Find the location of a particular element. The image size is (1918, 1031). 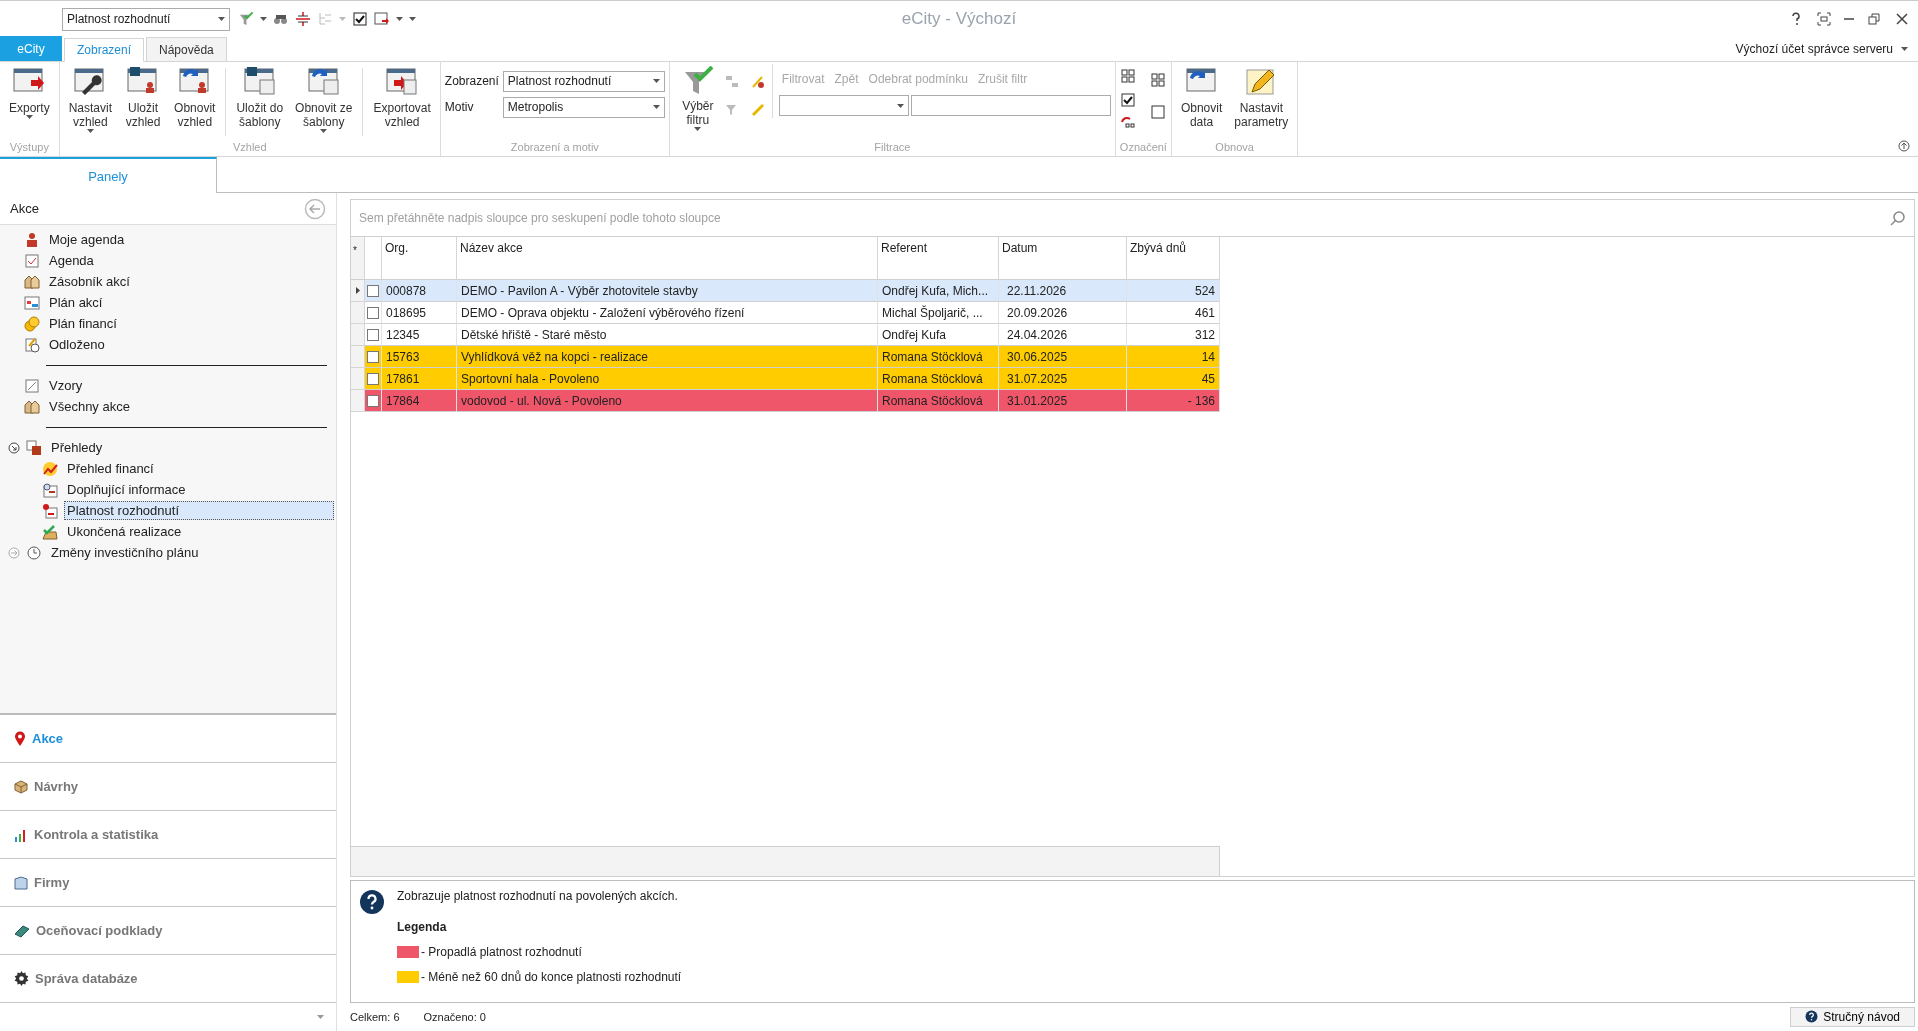

tree-item: Přehledy is located at coordinates (77, 447).